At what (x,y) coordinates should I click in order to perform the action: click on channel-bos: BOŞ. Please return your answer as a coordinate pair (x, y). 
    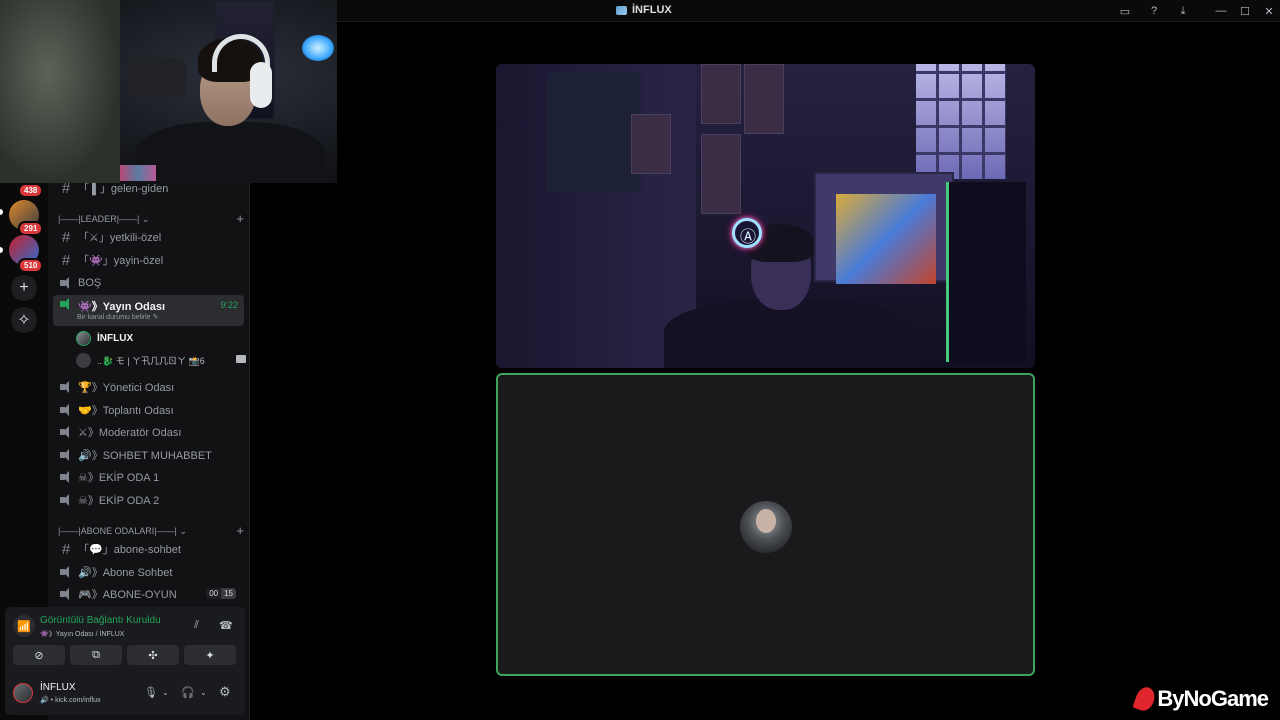
    Looking at the image, I should click on (148, 283).